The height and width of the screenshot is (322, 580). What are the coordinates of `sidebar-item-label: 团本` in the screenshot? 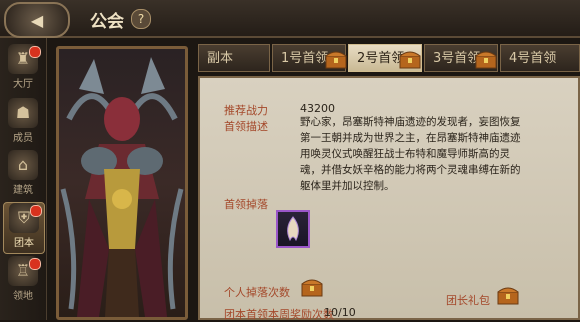 It's located at (24, 243).